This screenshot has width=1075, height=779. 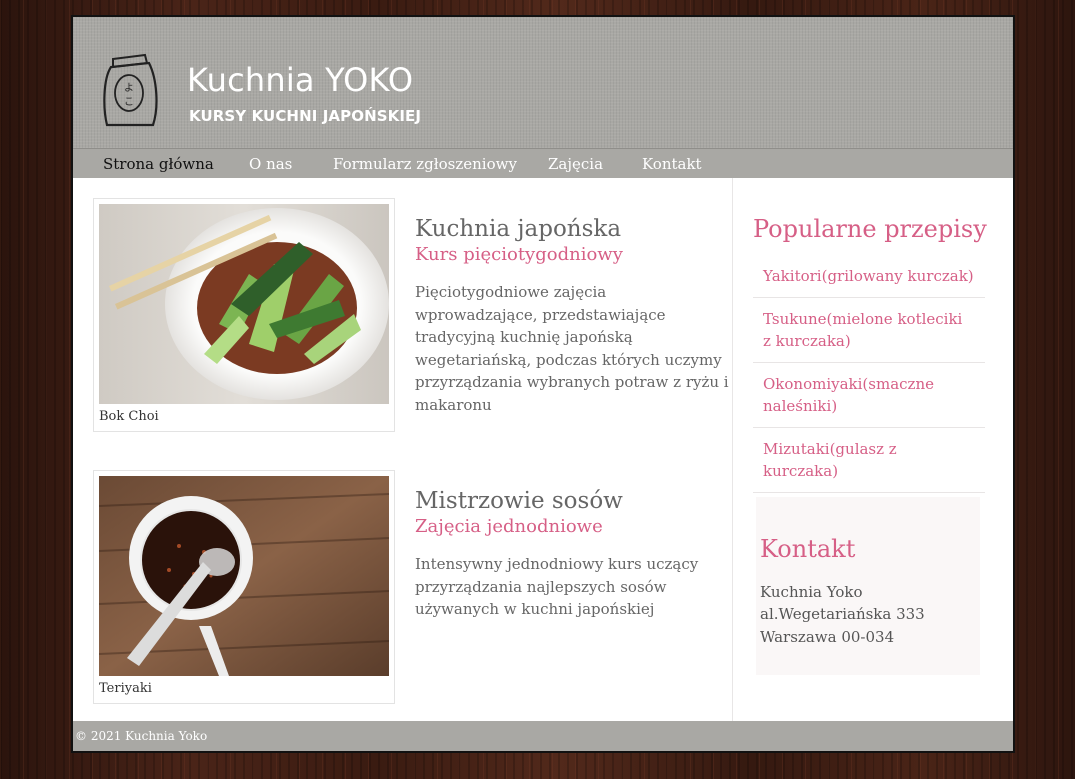 I want to click on contact-line: Warszawa 00-034, so click(x=827, y=636).